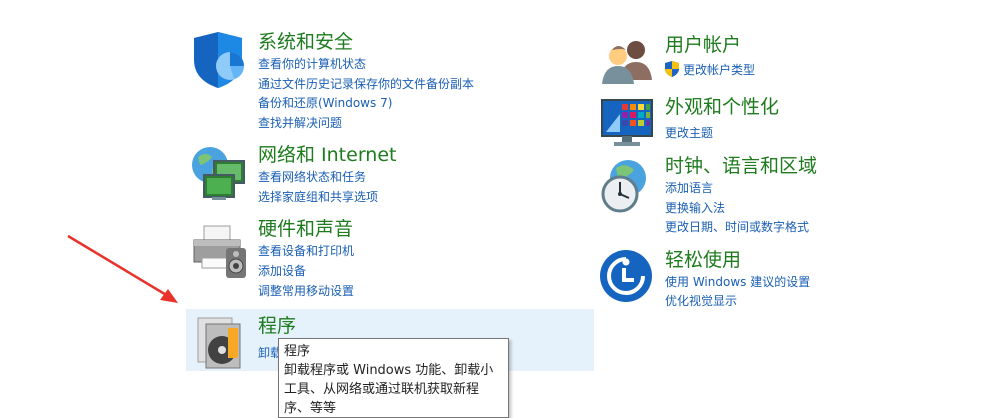  Describe the element at coordinates (737, 282) in the screenshot. I see `link-recommended-settings: 使用 Windows 建议的设置` at that location.